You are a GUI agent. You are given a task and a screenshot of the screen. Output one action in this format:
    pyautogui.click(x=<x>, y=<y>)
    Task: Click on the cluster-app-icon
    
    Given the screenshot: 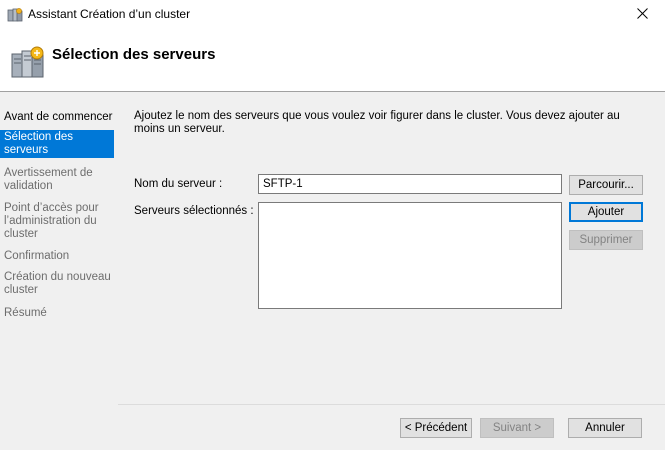 What is the action you would take?
    pyautogui.click(x=15, y=15)
    